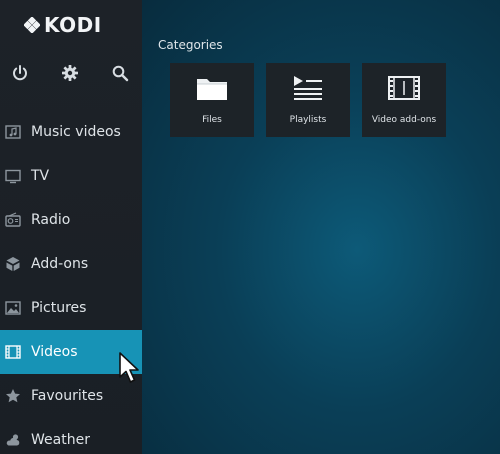 This screenshot has width=500, height=454. Describe the element at coordinates (13, 220) in the screenshot. I see `radio-icon` at that location.